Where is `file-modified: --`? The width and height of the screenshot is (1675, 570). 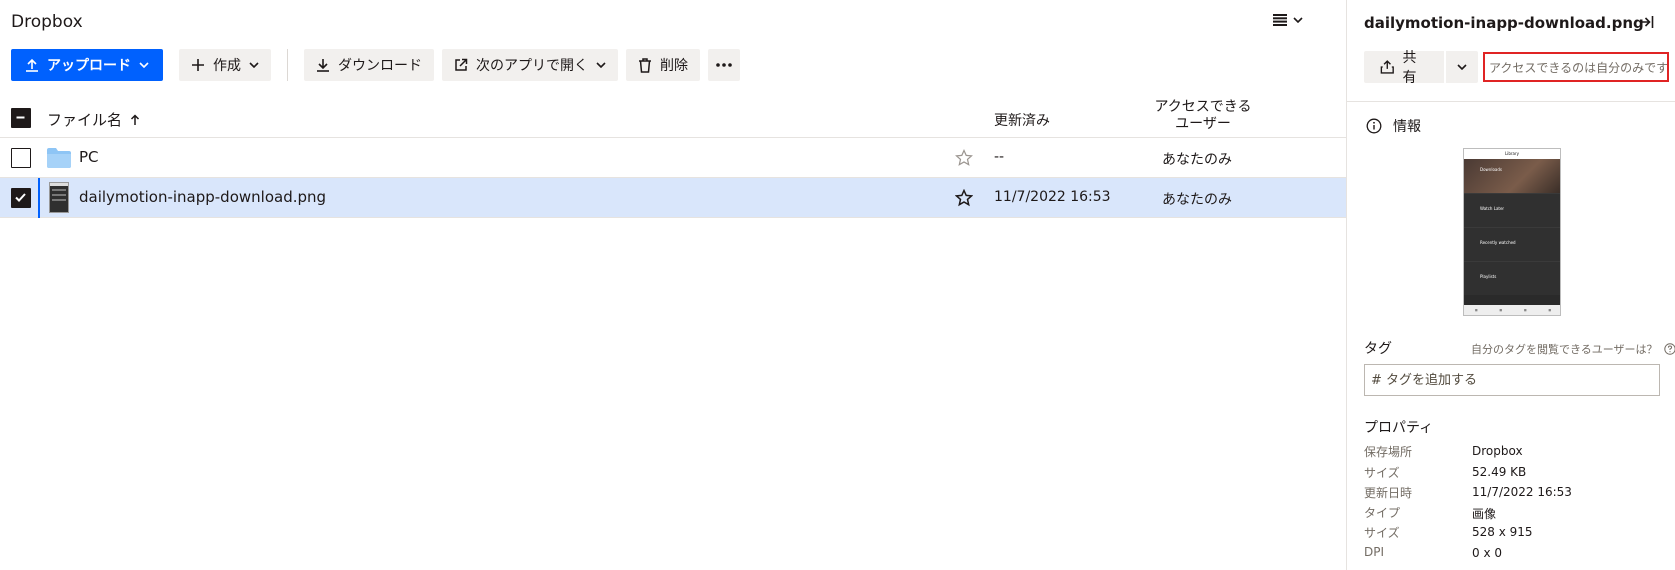
file-modified: -- is located at coordinates (999, 157).